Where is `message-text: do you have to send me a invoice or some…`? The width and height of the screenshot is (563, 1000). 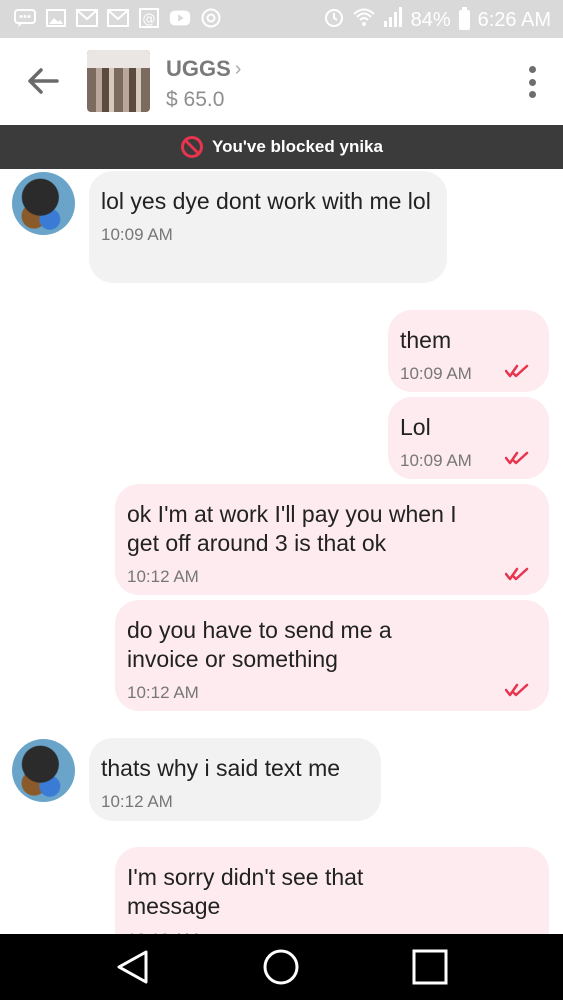
message-text: do you have to send me a invoice or some… is located at coordinates (259, 644).